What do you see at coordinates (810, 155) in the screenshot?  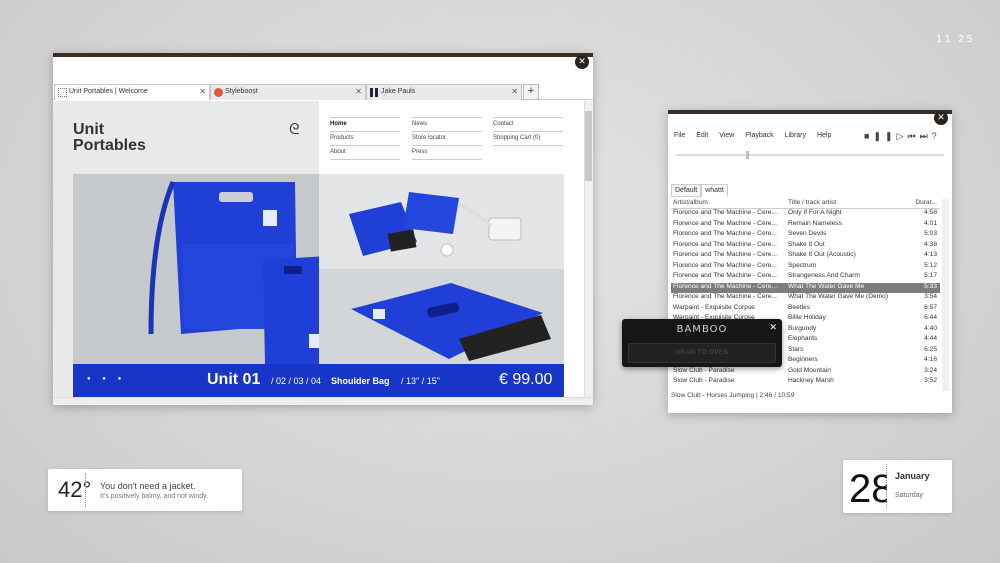 I see `seek-bar` at bounding box center [810, 155].